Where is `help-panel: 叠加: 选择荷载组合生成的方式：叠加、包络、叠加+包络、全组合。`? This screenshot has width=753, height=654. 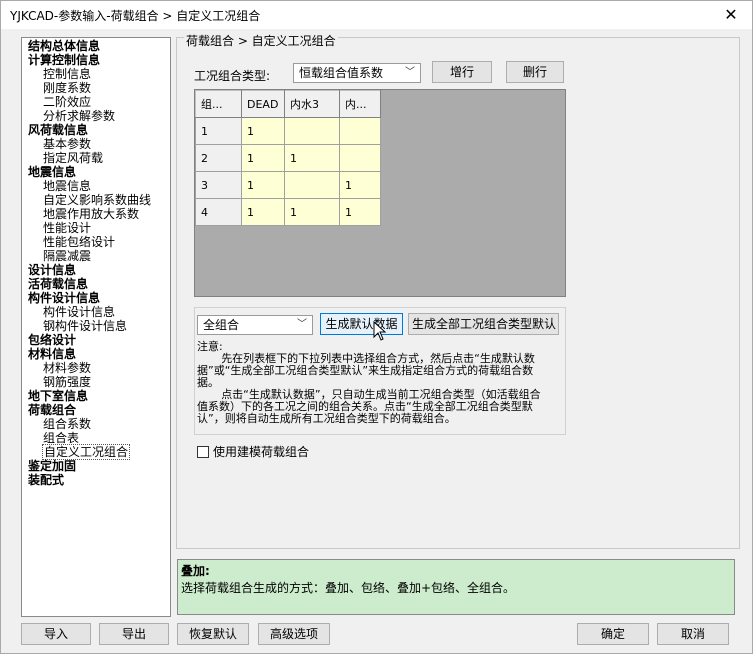
help-panel: 叠加: 选择荷载组合生成的方式：叠加、包络、叠加+包络、全组合。 is located at coordinates (456, 587).